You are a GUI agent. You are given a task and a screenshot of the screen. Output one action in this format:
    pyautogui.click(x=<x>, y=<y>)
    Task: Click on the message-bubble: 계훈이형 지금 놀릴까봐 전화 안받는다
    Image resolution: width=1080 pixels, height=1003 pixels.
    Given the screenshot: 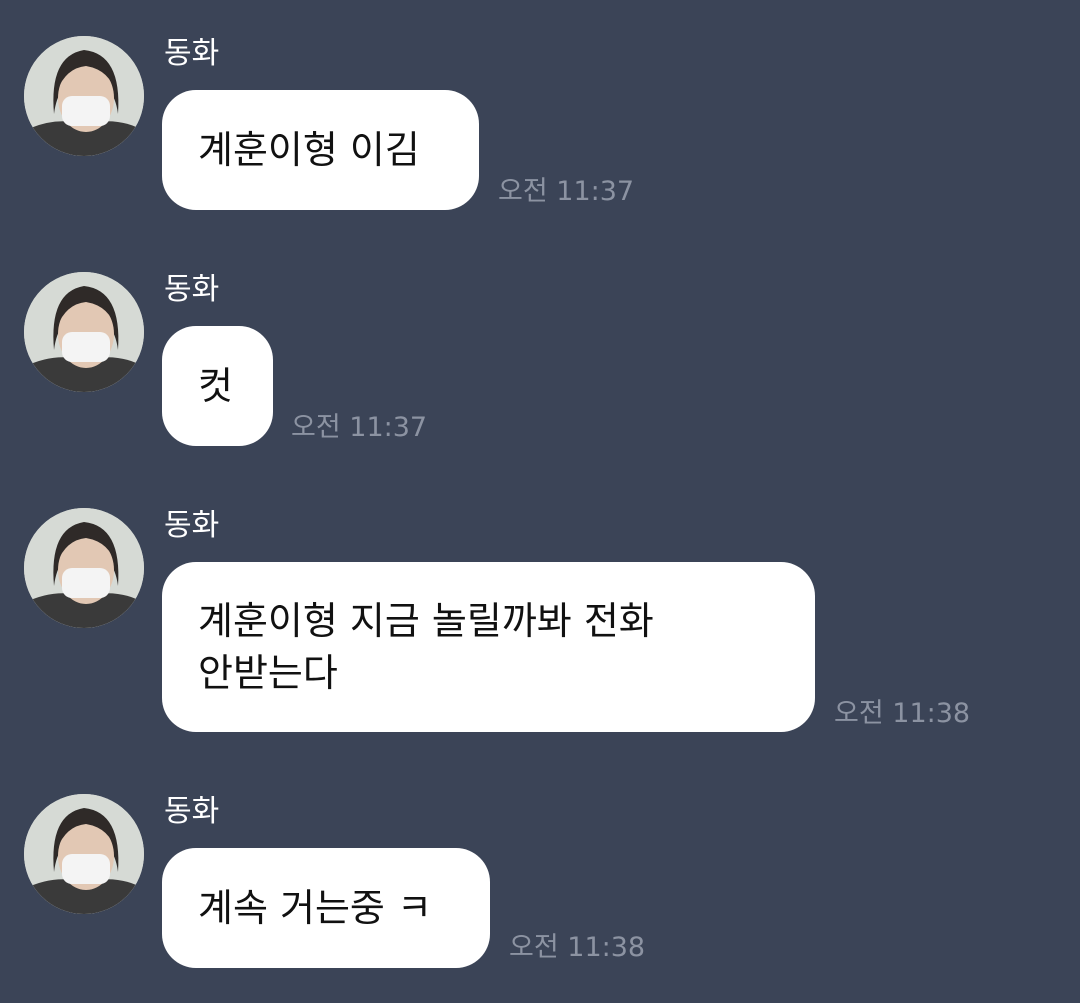 What is the action you would take?
    pyautogui.click(x=488, y=647)
    